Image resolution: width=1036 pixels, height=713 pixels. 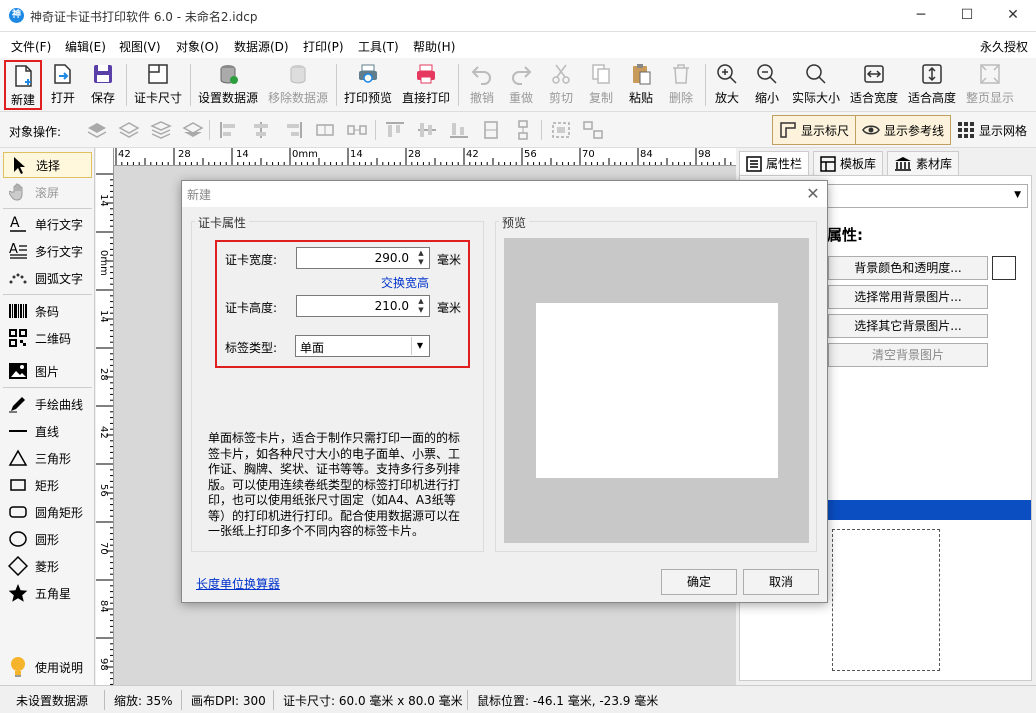 What do you see at coordinates (449, 308) in the screenshot?
I see `height-unit: 毫米` at bounding box center [449, 308].